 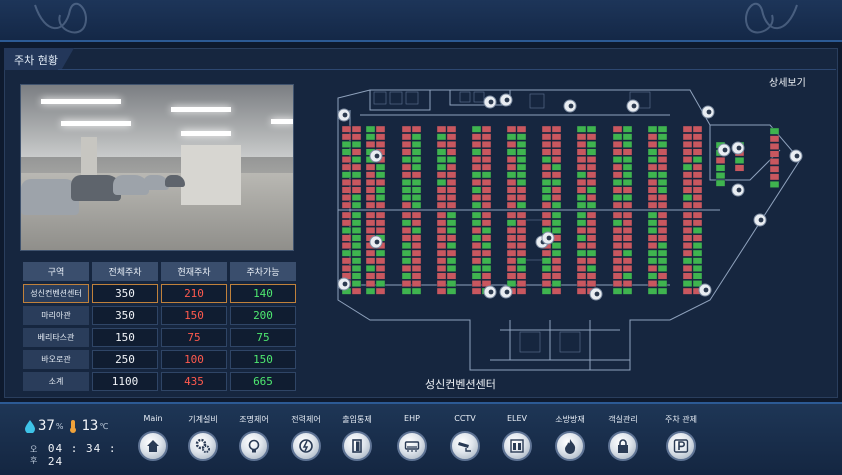 I want to click on nav-main-button, so click(x=153, y=446).